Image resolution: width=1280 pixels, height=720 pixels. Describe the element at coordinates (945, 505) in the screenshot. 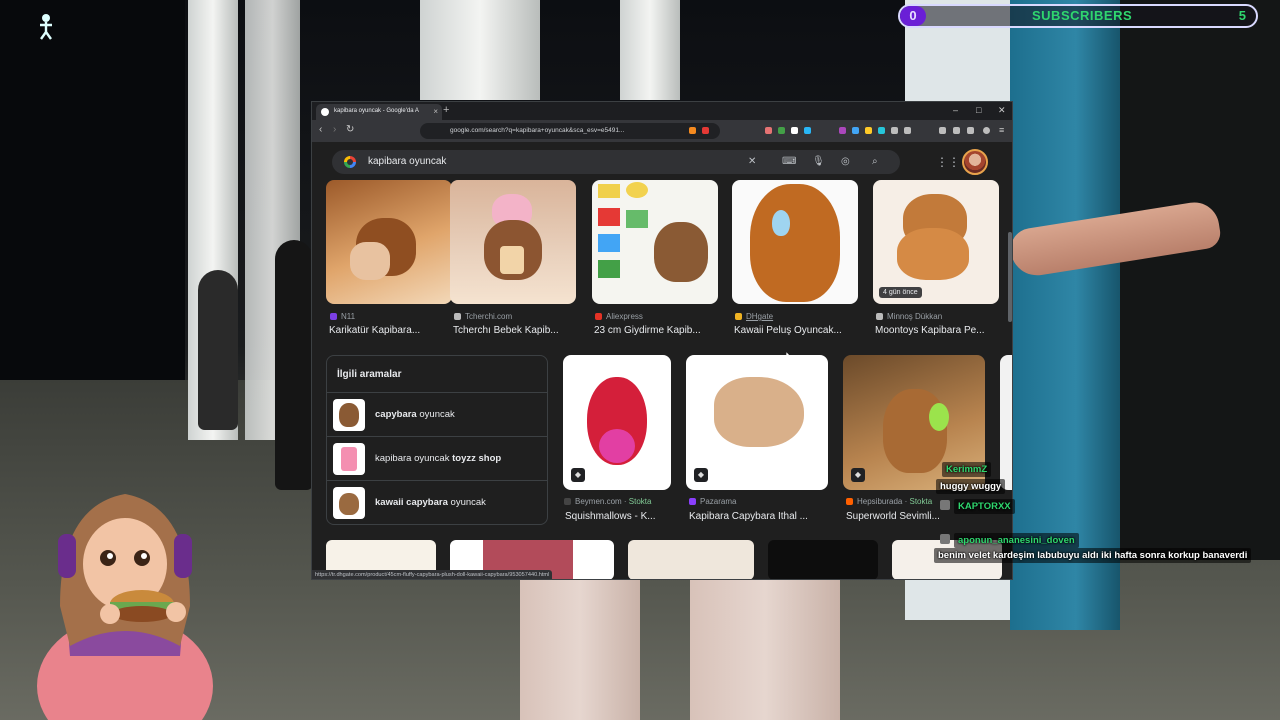

I see `chat-avatar` at that location.